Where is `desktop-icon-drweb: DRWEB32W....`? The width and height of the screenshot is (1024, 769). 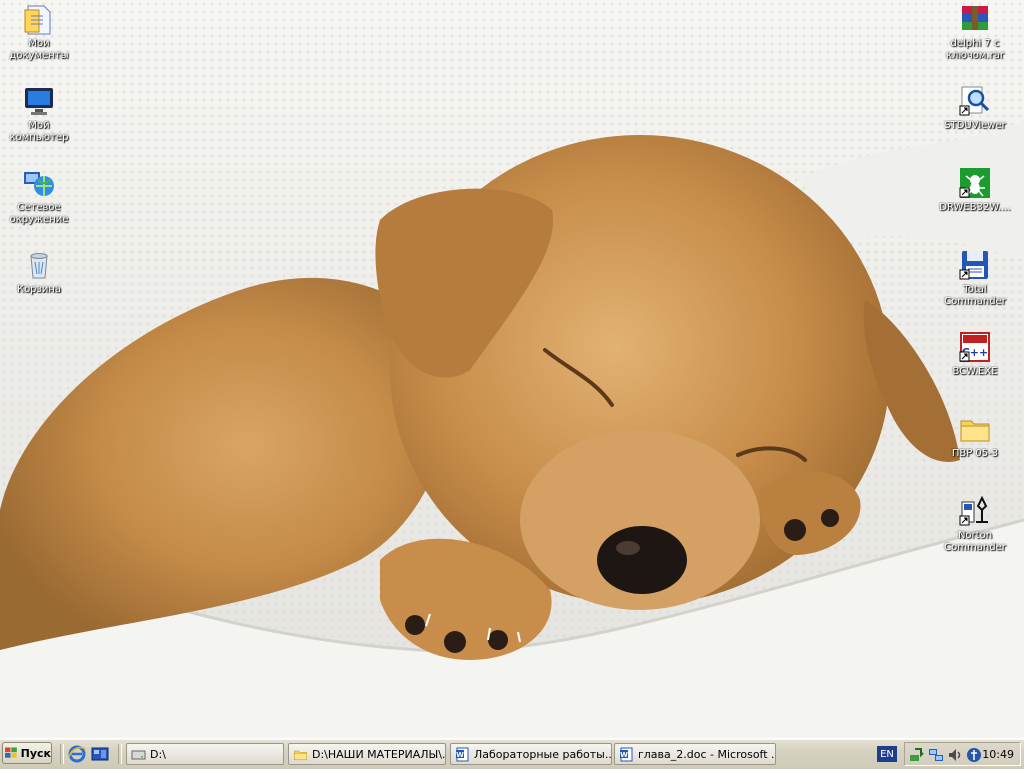 desktop-icon-drweb: DRWEB32W.... is located at coordinates (975, 190).